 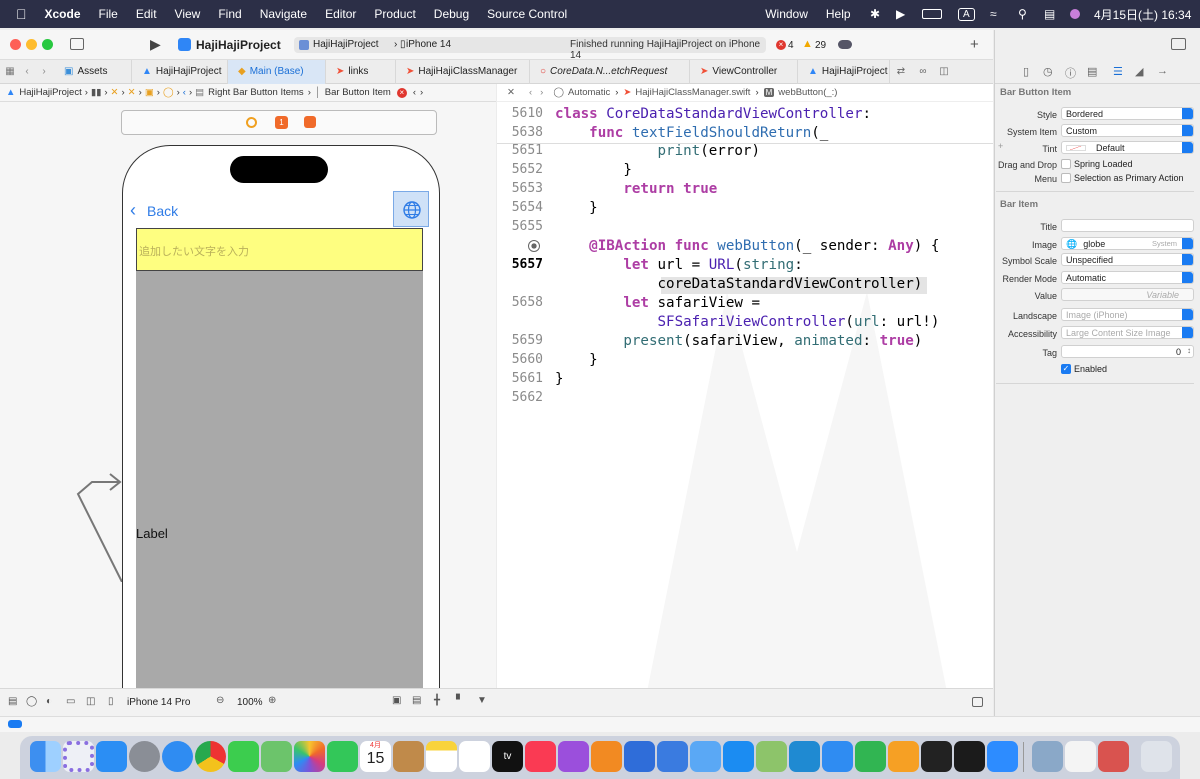 I want to click on vscode-icon, so click(x=804, y=756).